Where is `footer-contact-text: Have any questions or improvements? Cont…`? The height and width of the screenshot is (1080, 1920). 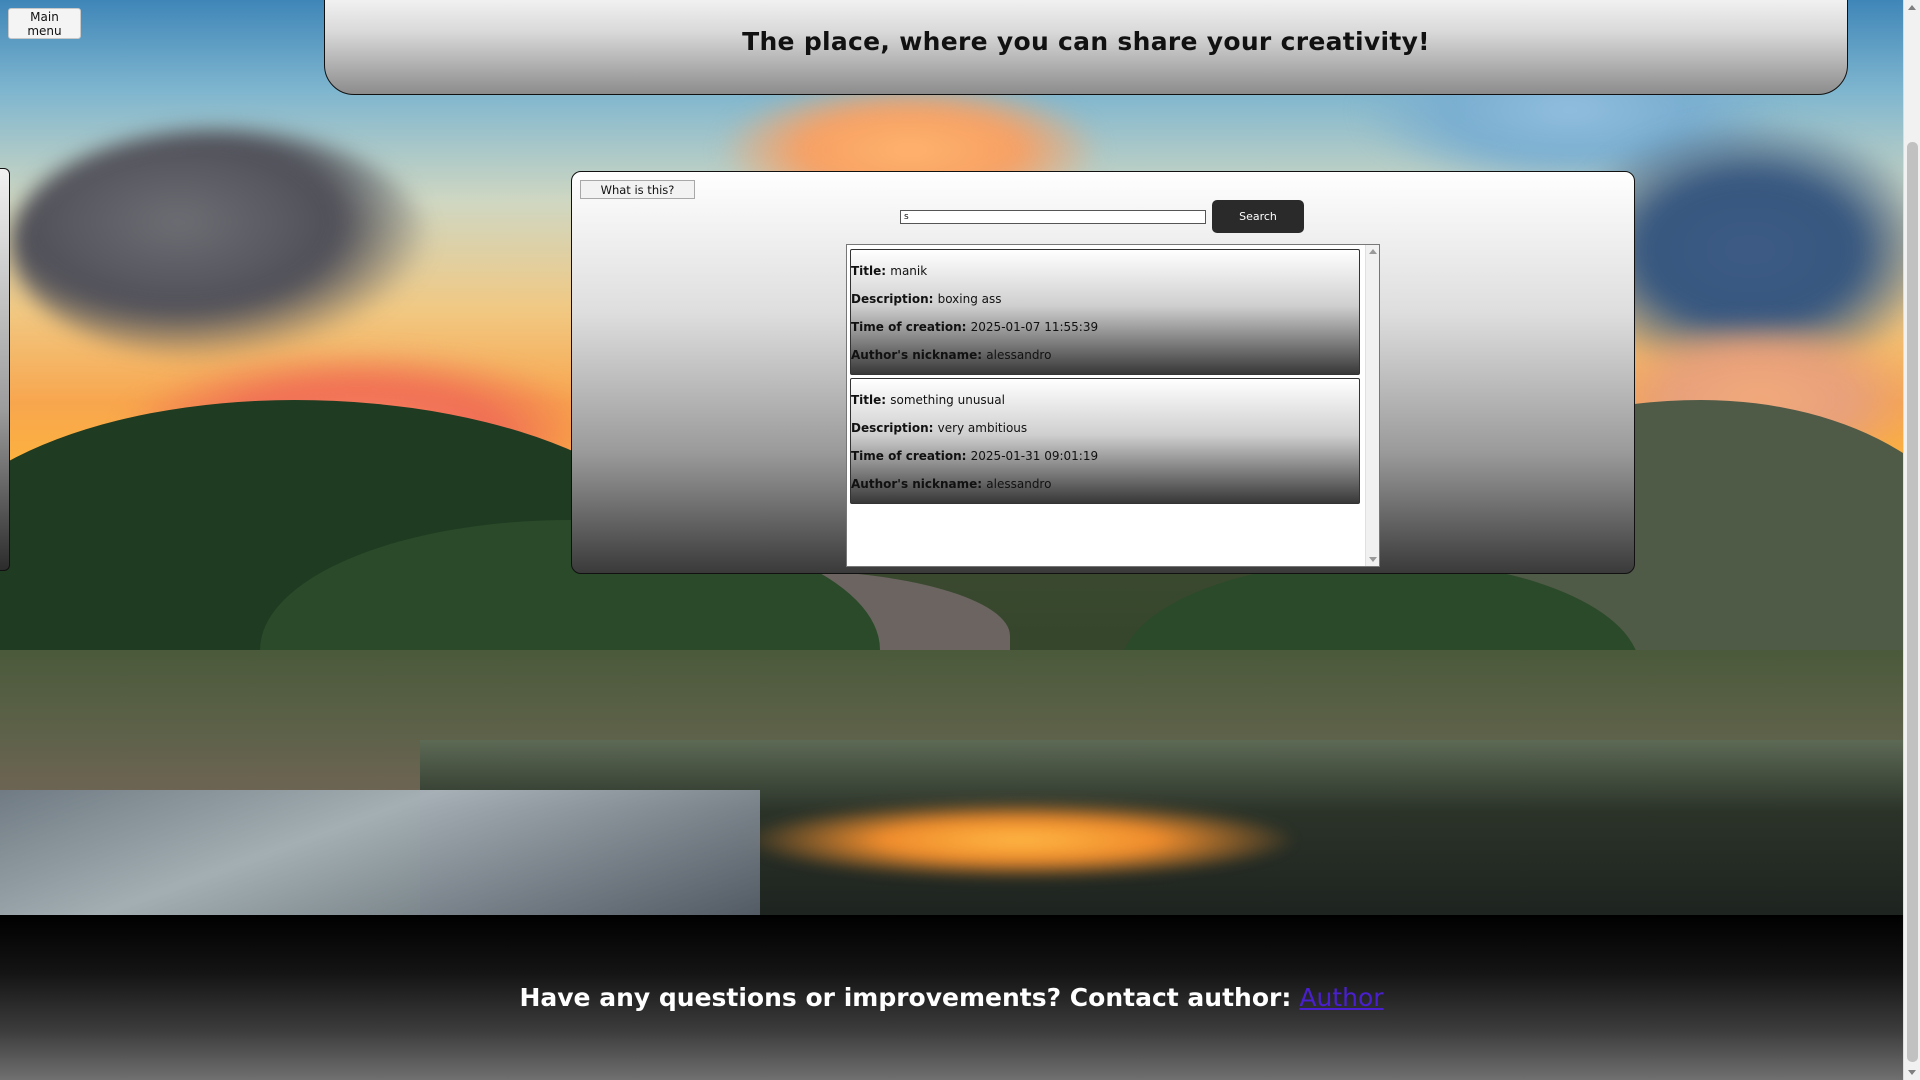 footer-contact-text: Have any questions or improvements? Cont… is located at coordinates (905, 997).